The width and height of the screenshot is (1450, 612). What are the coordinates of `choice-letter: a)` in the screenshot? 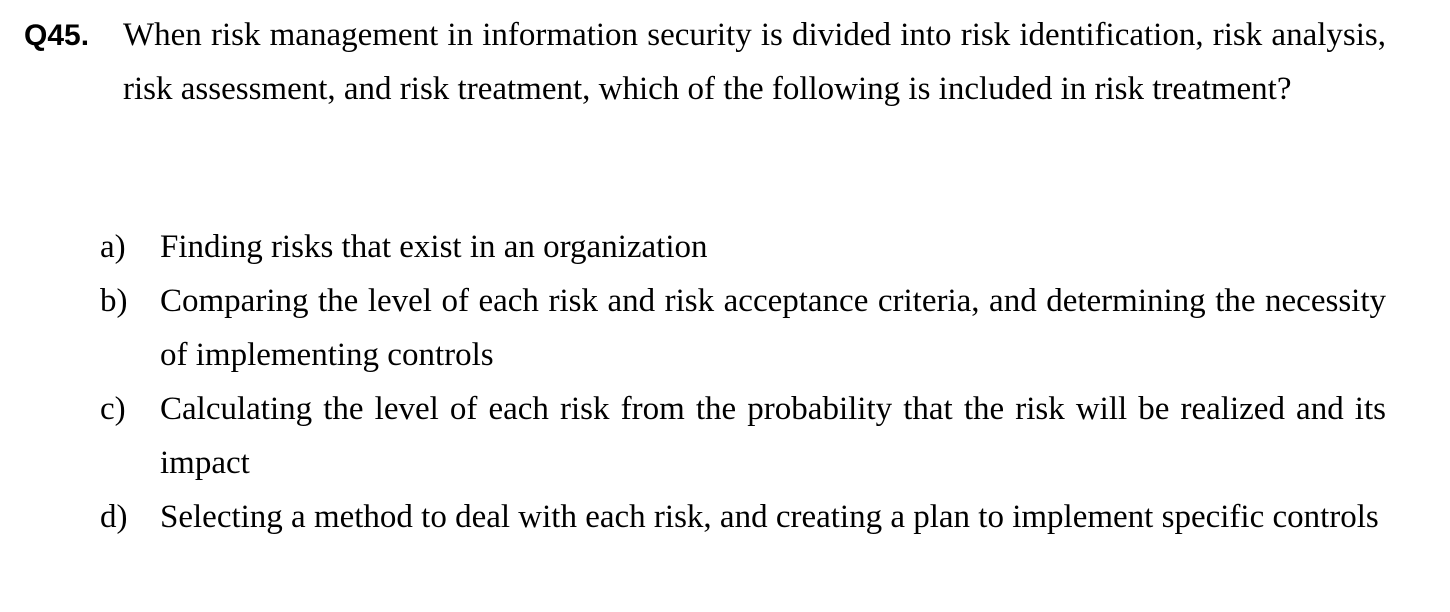 It's located at (113, 247).